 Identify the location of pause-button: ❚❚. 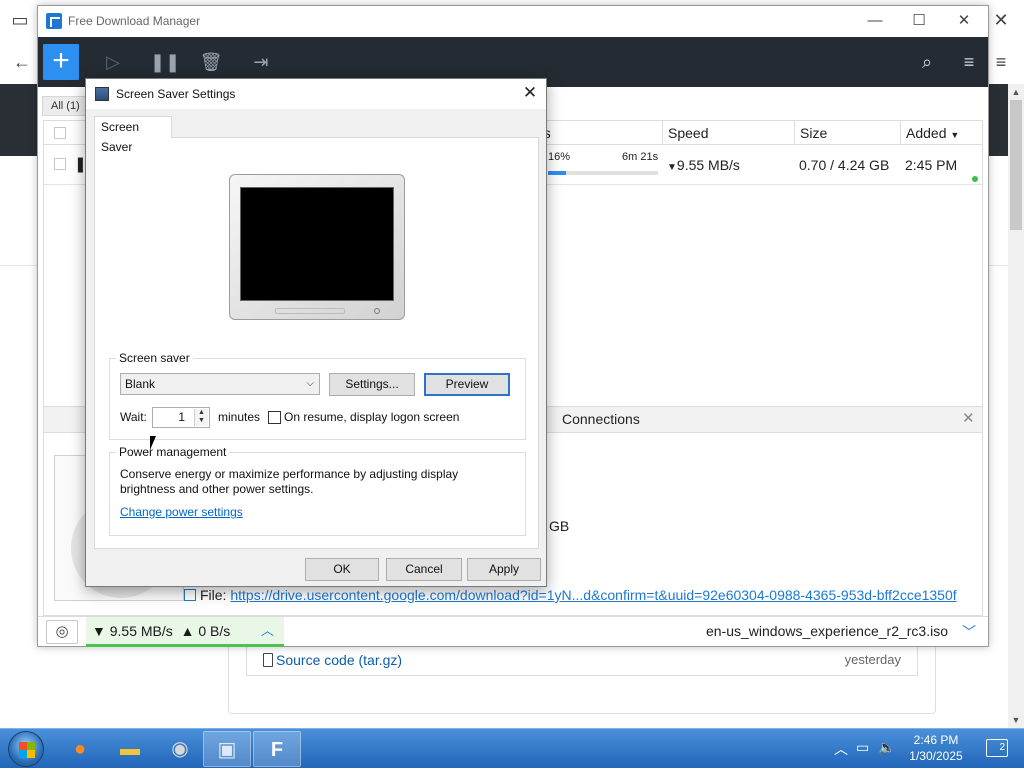
(165, 62).